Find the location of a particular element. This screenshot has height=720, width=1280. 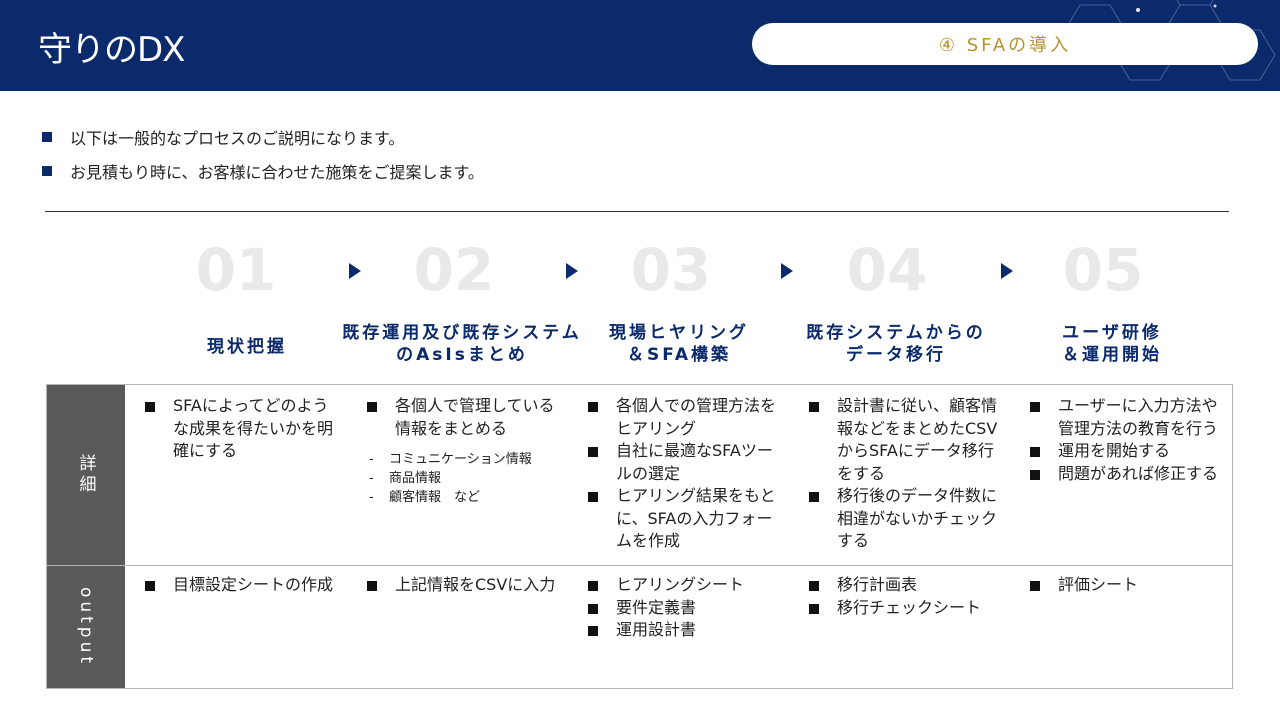

step-number: 04 is located at coordinates (887, 270).